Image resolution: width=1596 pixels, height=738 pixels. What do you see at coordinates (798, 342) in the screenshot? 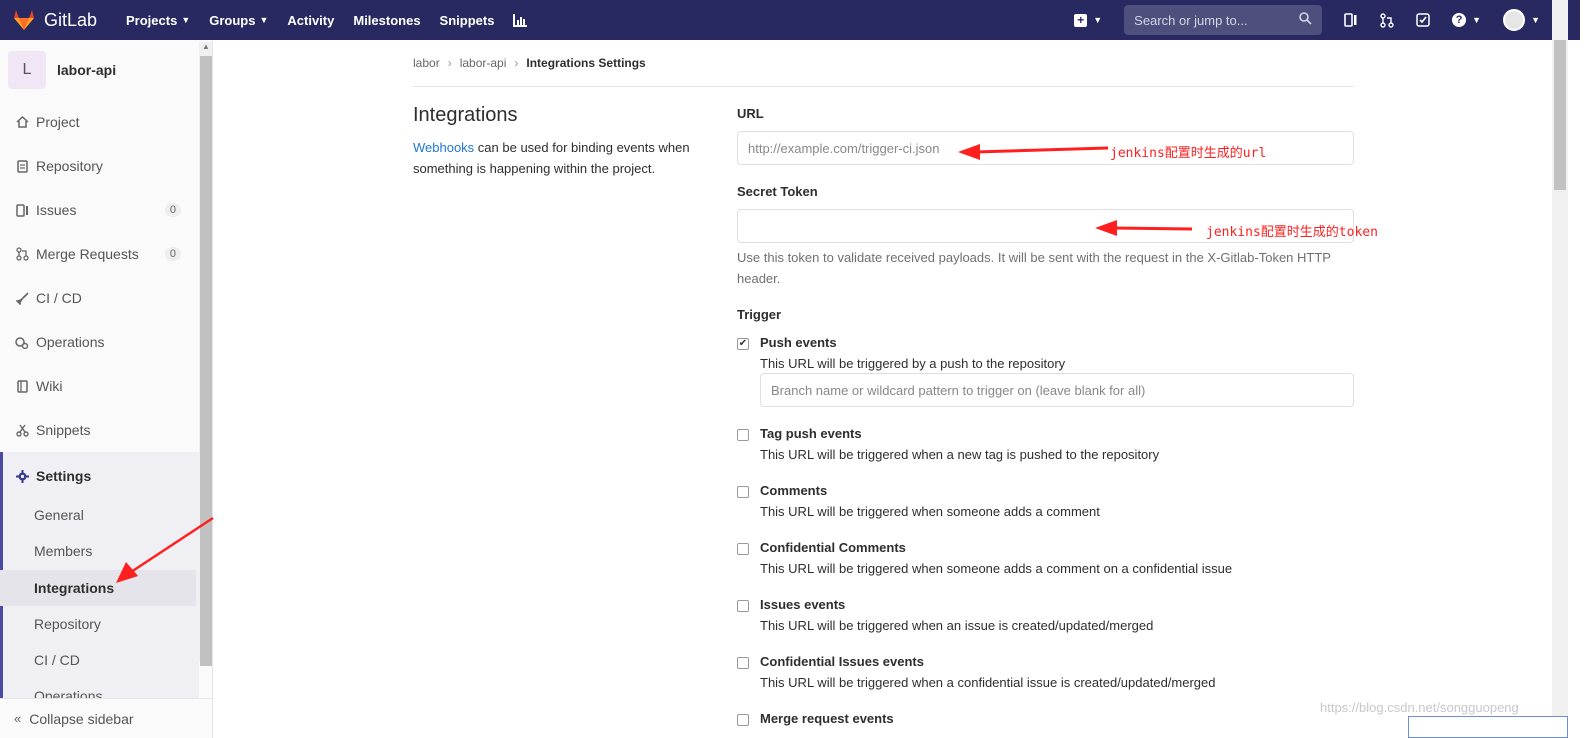
I see `trigger-title: Push events` at bounding box center [798, 342].